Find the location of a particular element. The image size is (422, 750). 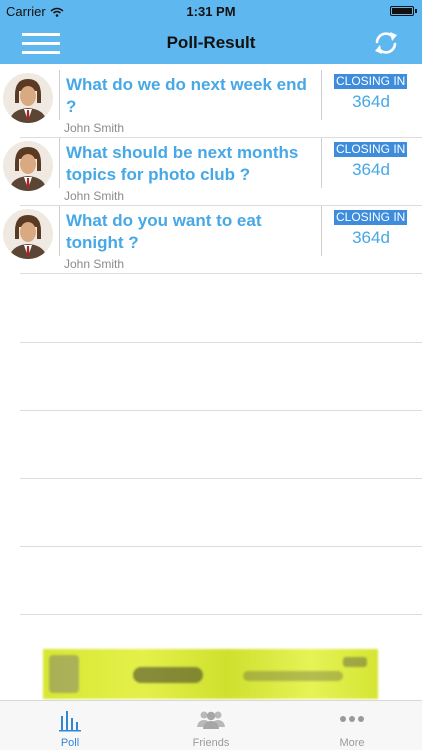

poll-question: What do you want to eat tonight ? is located at coordinates (164, 231).